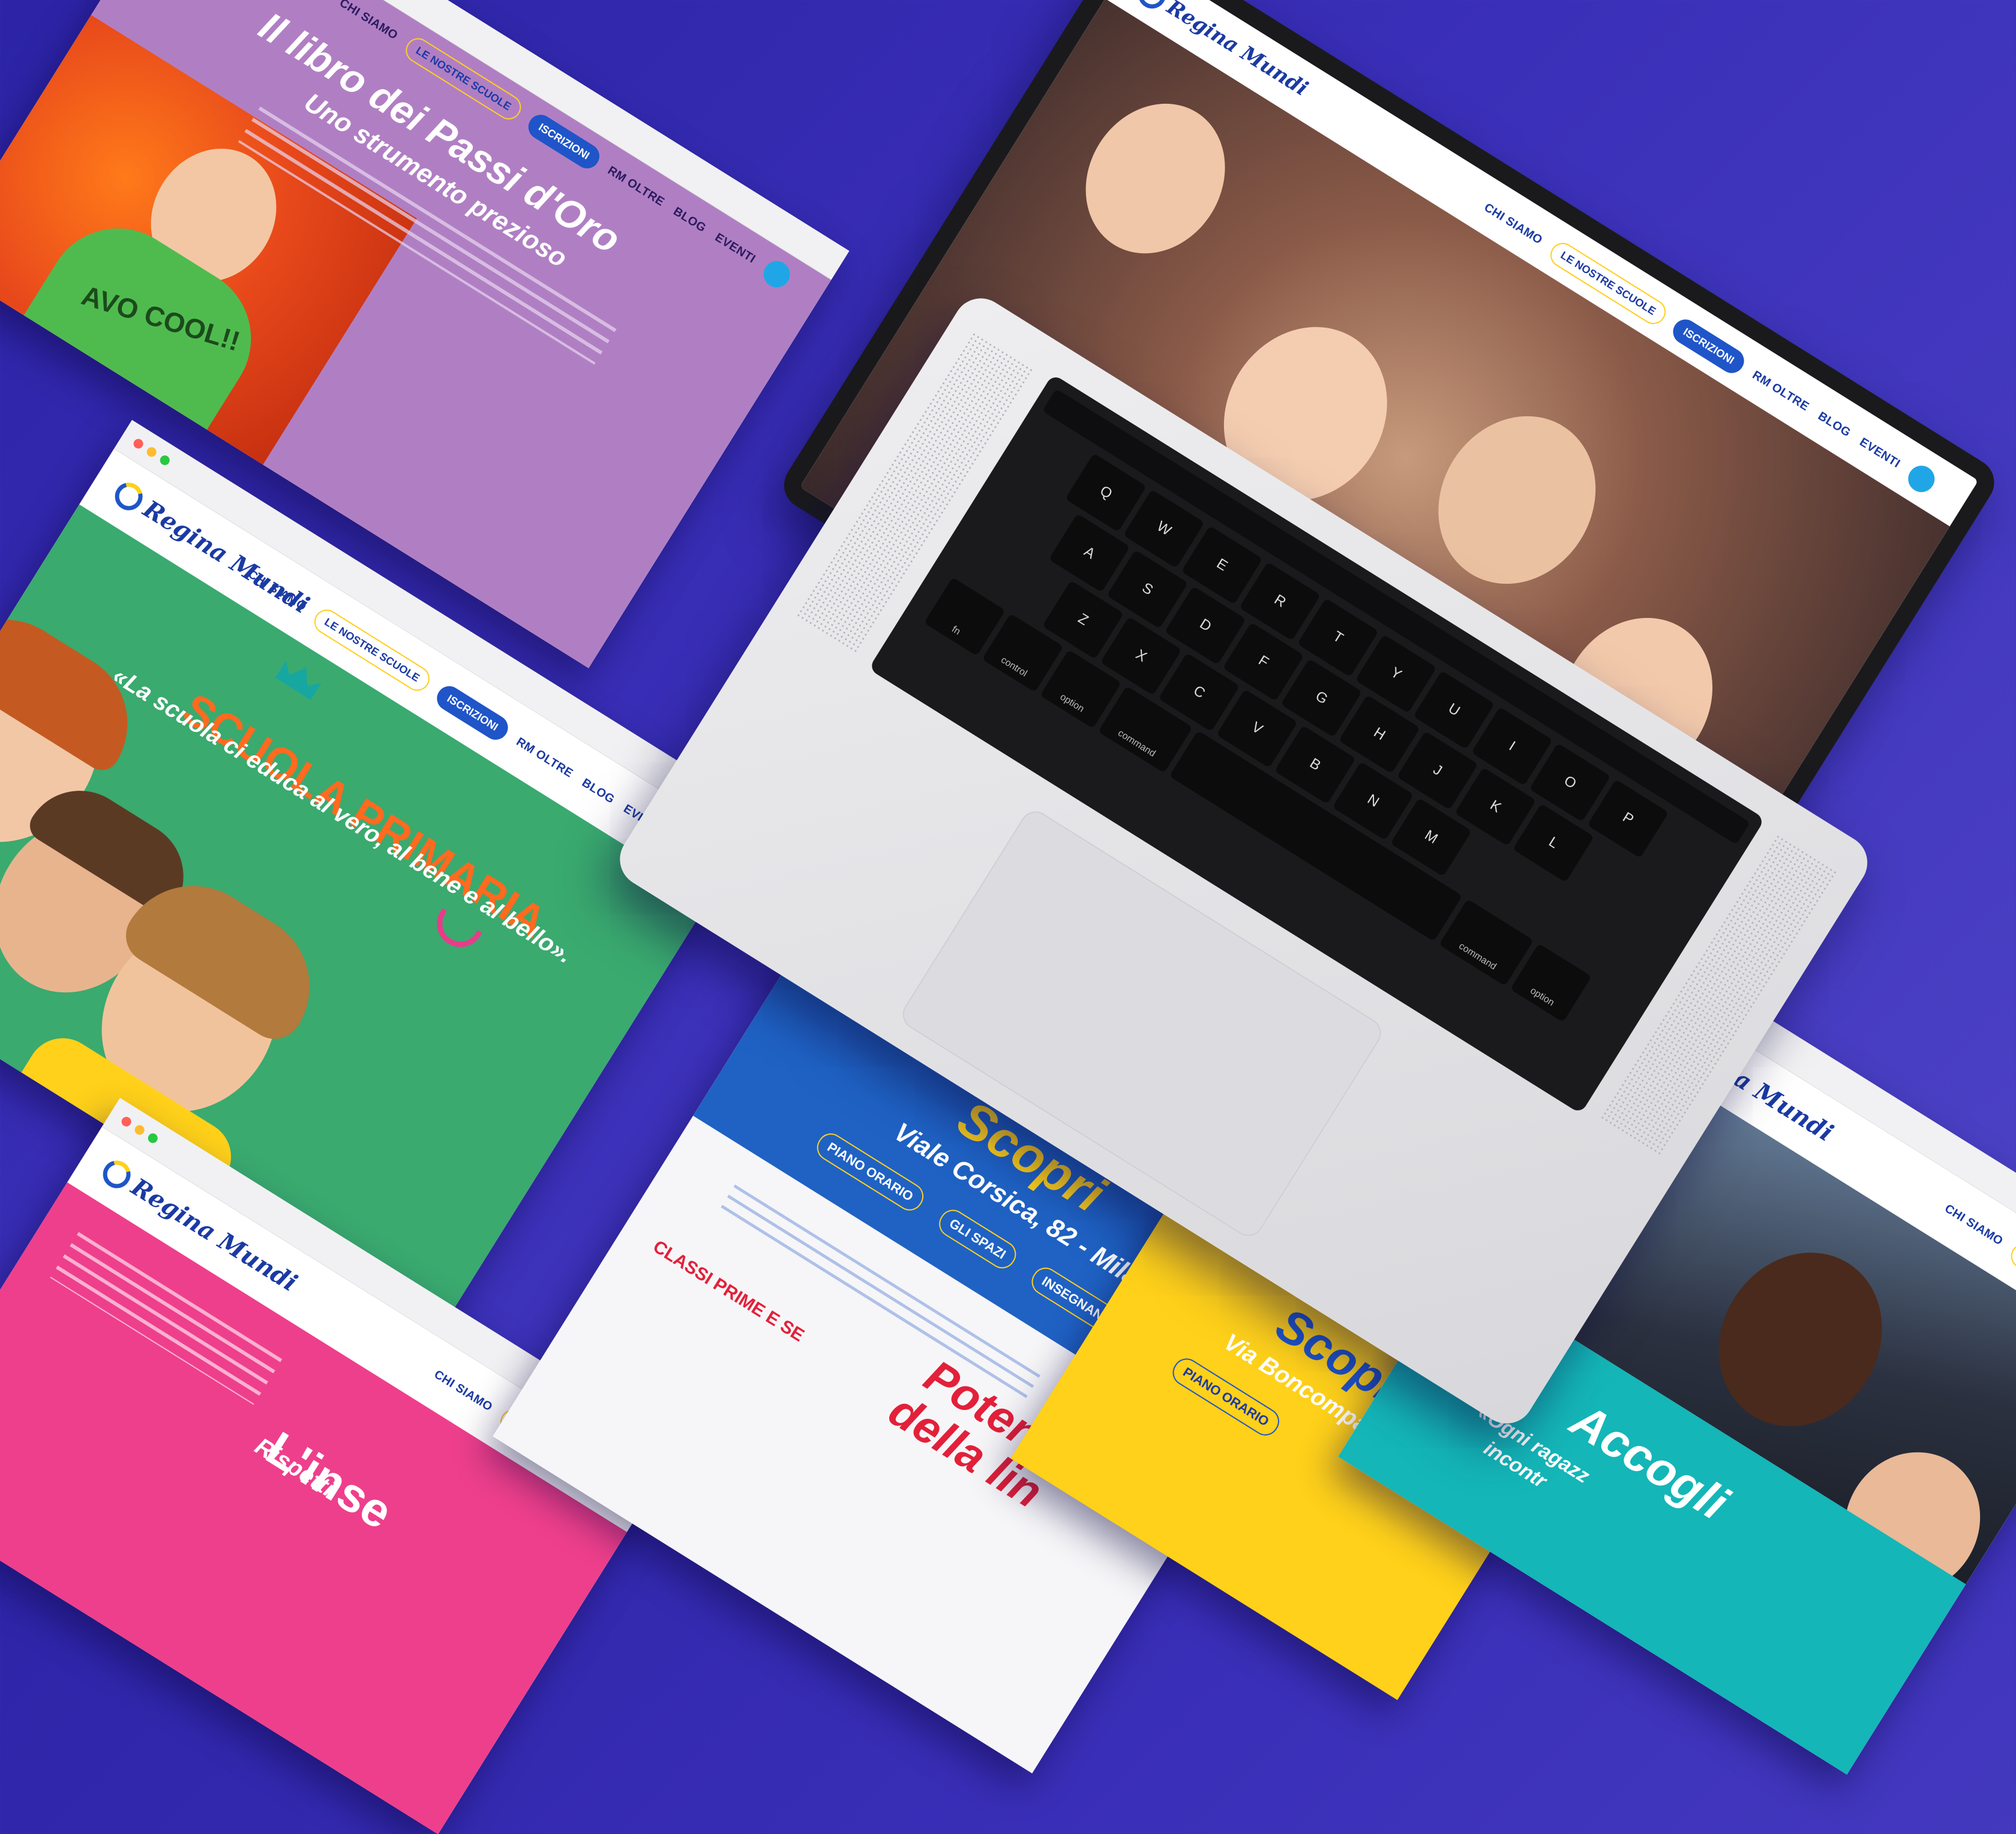 The height and width of the screenshot is (1834, 2016). What do you see at coordinates (728, 1291) in the screenshot?
I see `classi-label: CLASSI PRIME E SE` at bounding box center [728, 1291].